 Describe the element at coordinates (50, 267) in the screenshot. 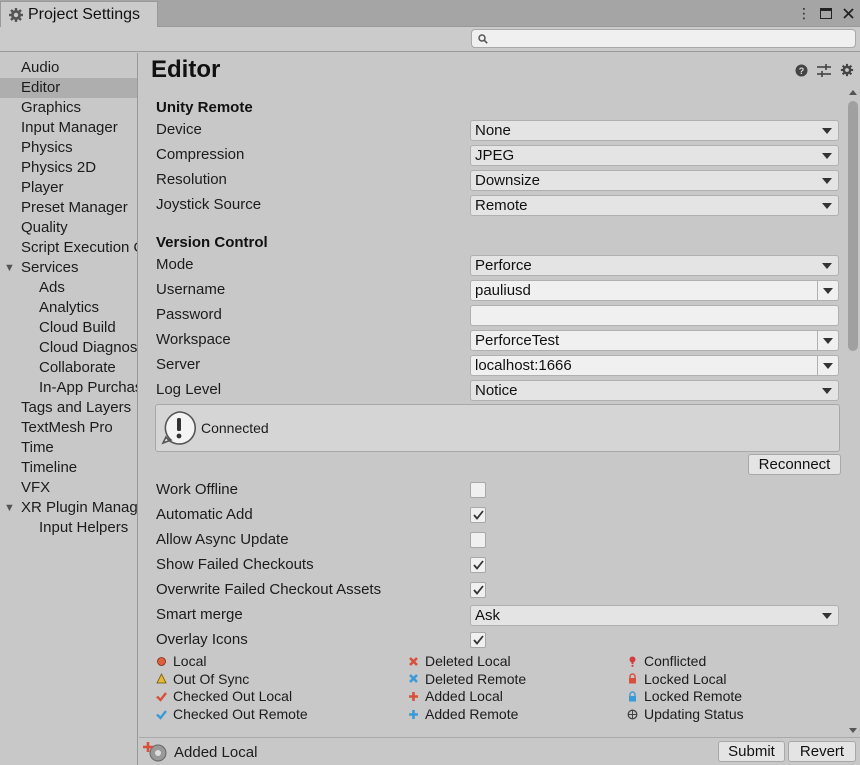

I see `sidebar-item-label: Services` at that location.